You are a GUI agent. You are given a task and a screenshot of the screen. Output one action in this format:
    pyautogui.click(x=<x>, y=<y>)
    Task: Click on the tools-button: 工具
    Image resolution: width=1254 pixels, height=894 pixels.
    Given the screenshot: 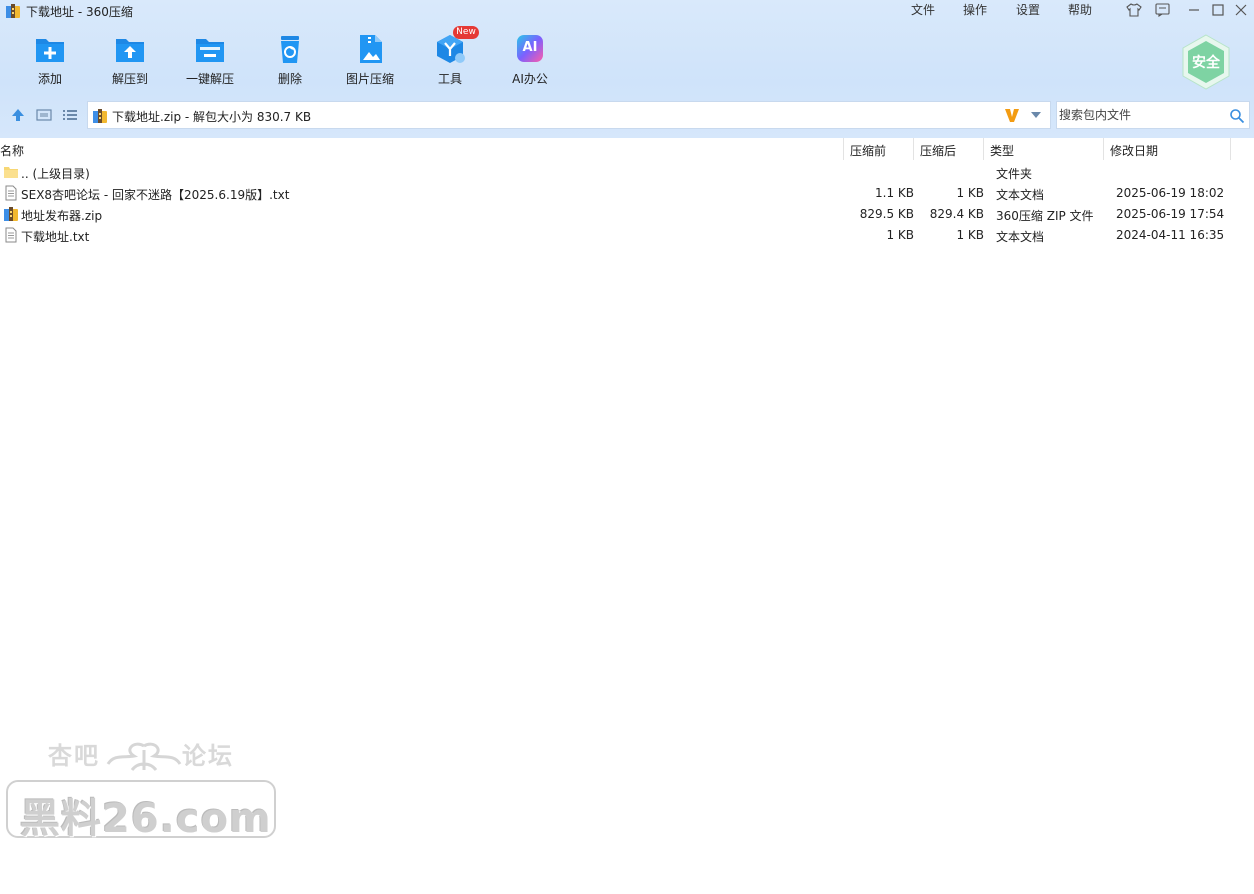 What is the action you would take?
    pyautogui.click(x=450, y=62)
    